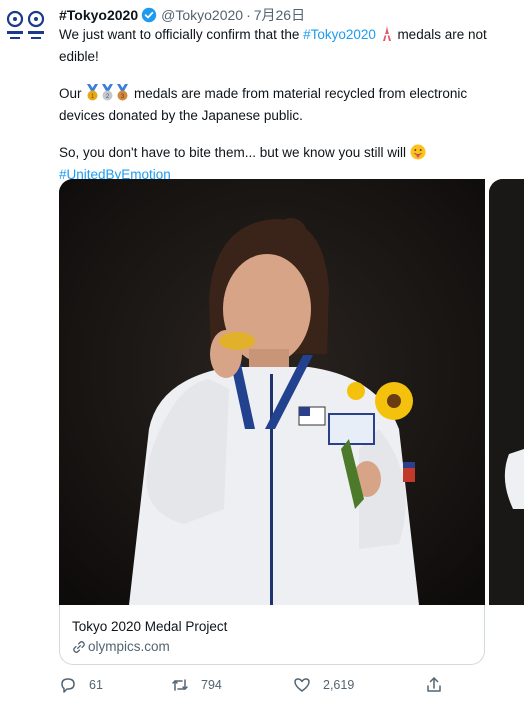 The image size is (524, 702). Describe the element at coordinates (180, 685) in the screenshot. I see `retweet-icon` at that location.